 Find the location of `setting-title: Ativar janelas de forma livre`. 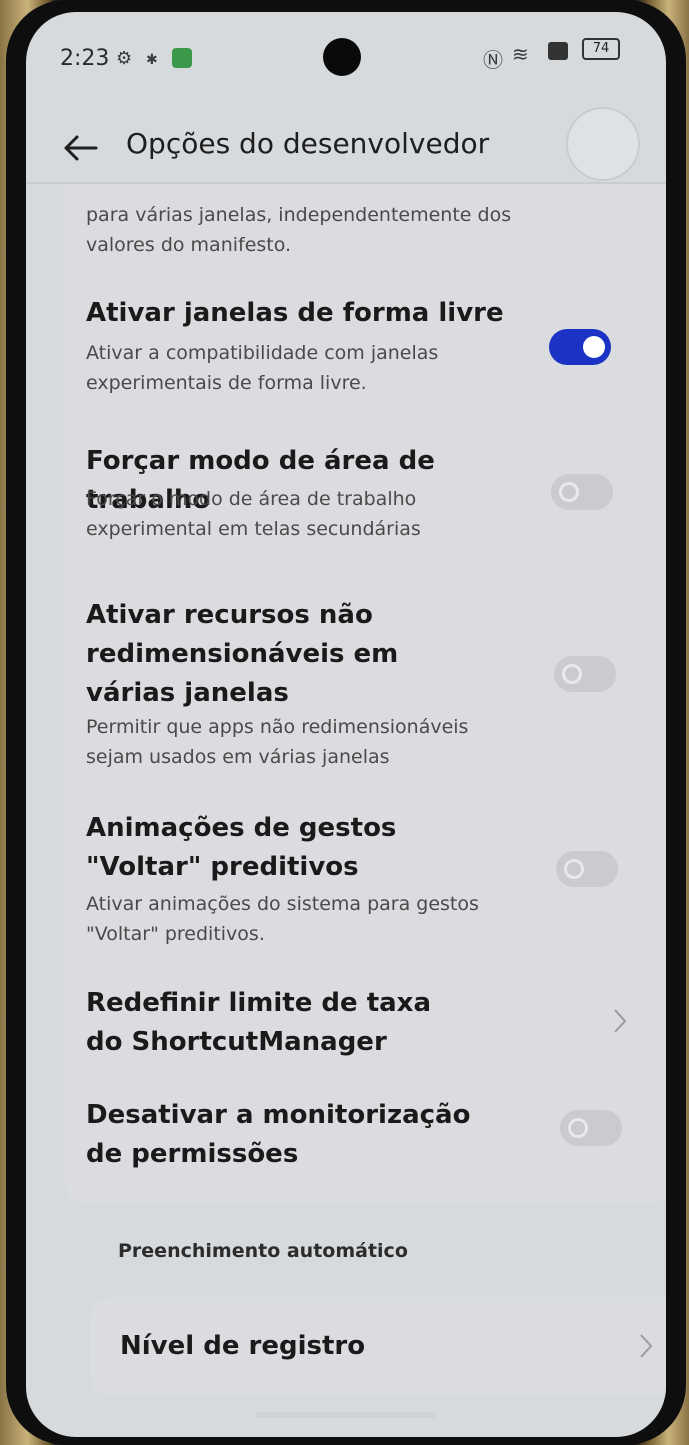

setting-title: Ativar janelas de forma livre is located at coordinates (295, 313).